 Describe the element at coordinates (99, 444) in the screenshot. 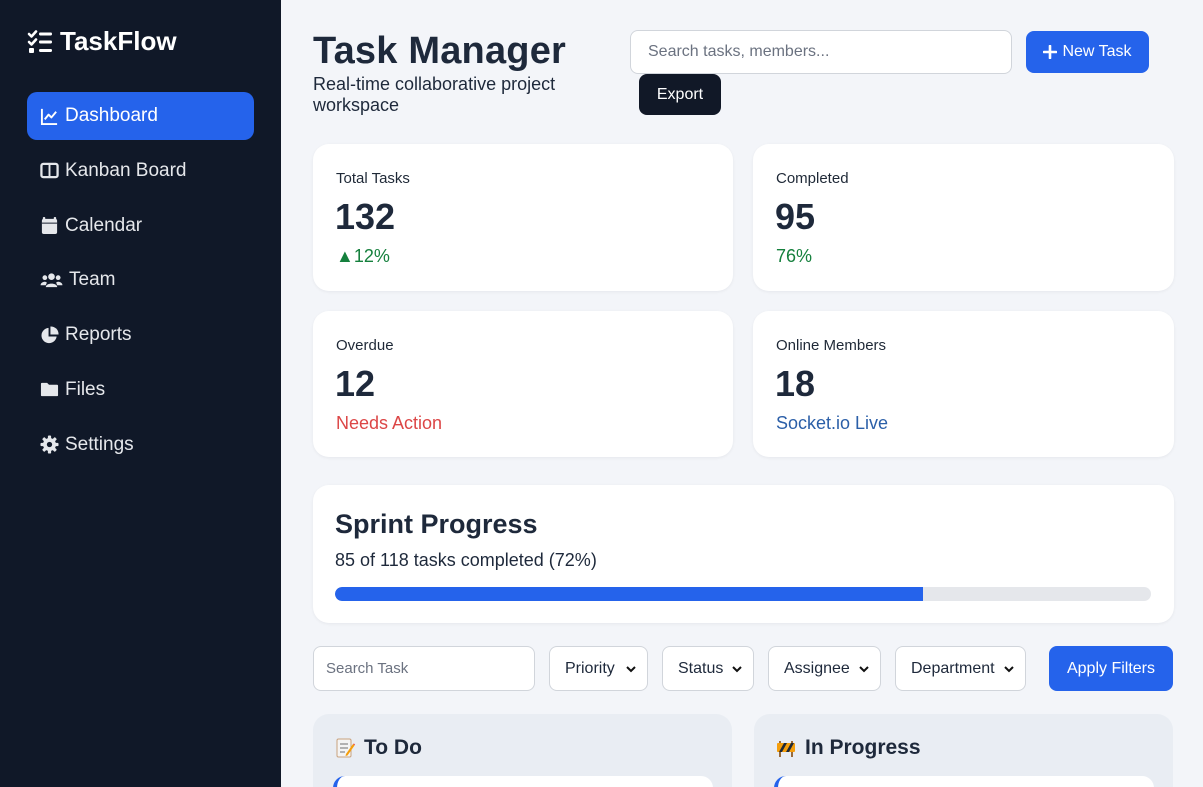

I see `sidebar-item-label: Settings` at that location.